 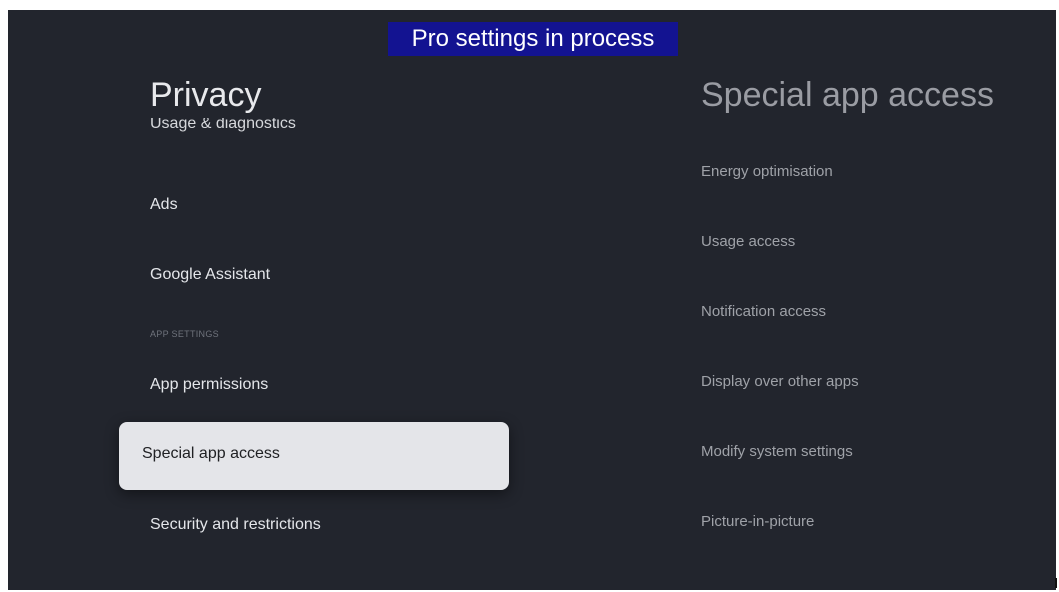 I want to click on menu-item-label: Special app access, so click(x=211, y=453).